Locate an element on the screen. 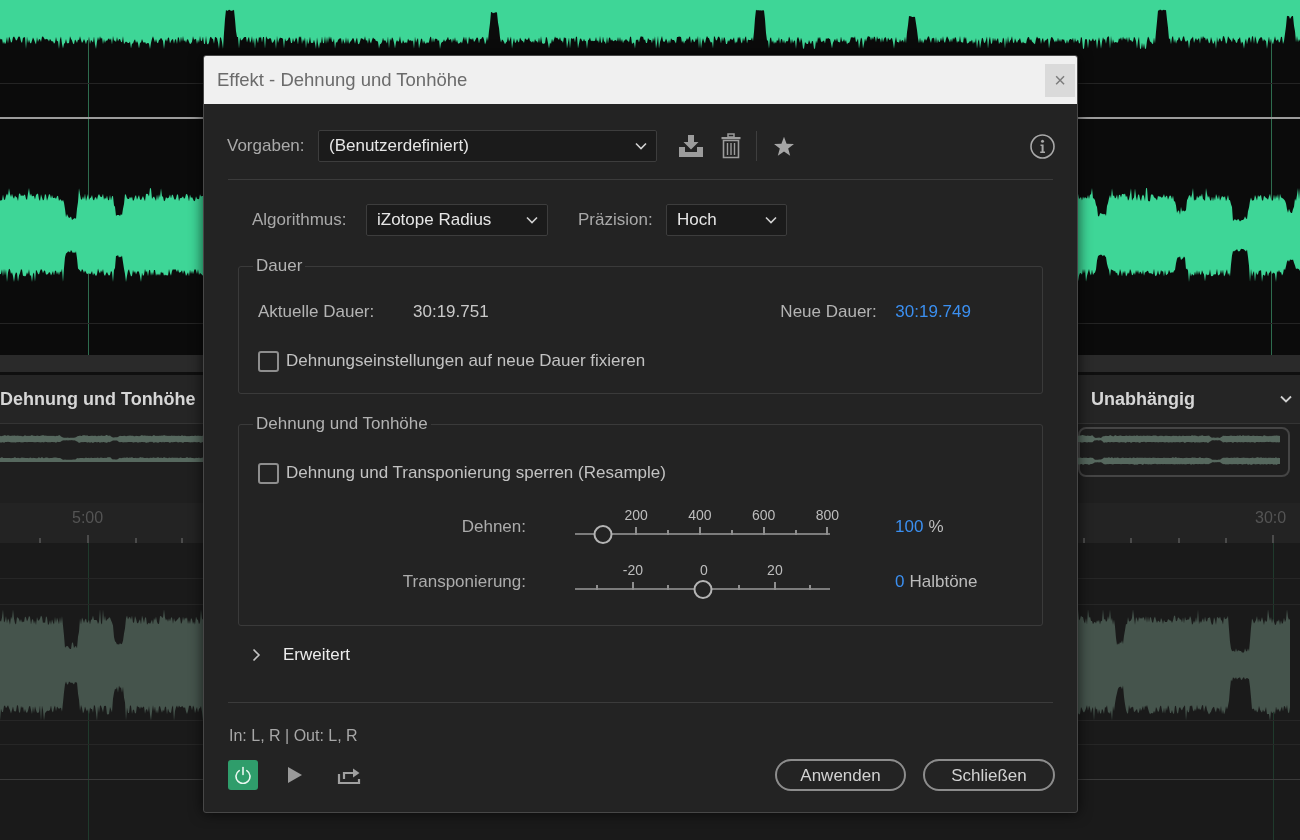  panel-title: Dehnung und Tonhöhe is located at coordinates (98, 399).